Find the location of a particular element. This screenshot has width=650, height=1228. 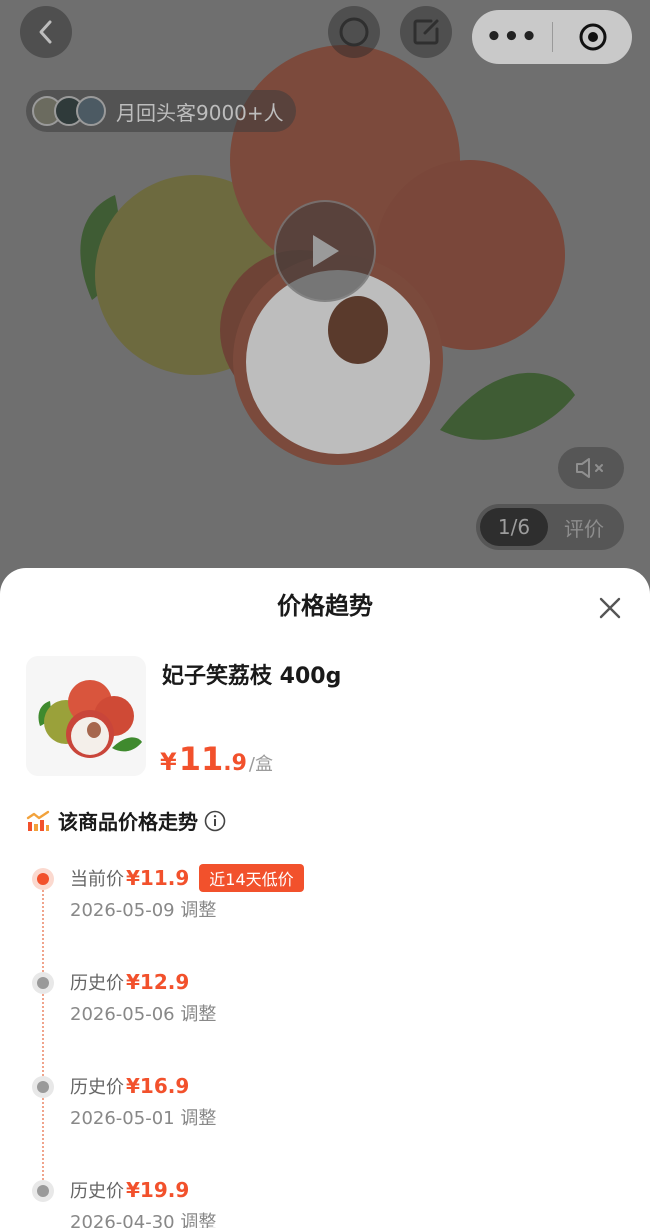

price-value: ¥11.9 is located at coordinates (158, 878).